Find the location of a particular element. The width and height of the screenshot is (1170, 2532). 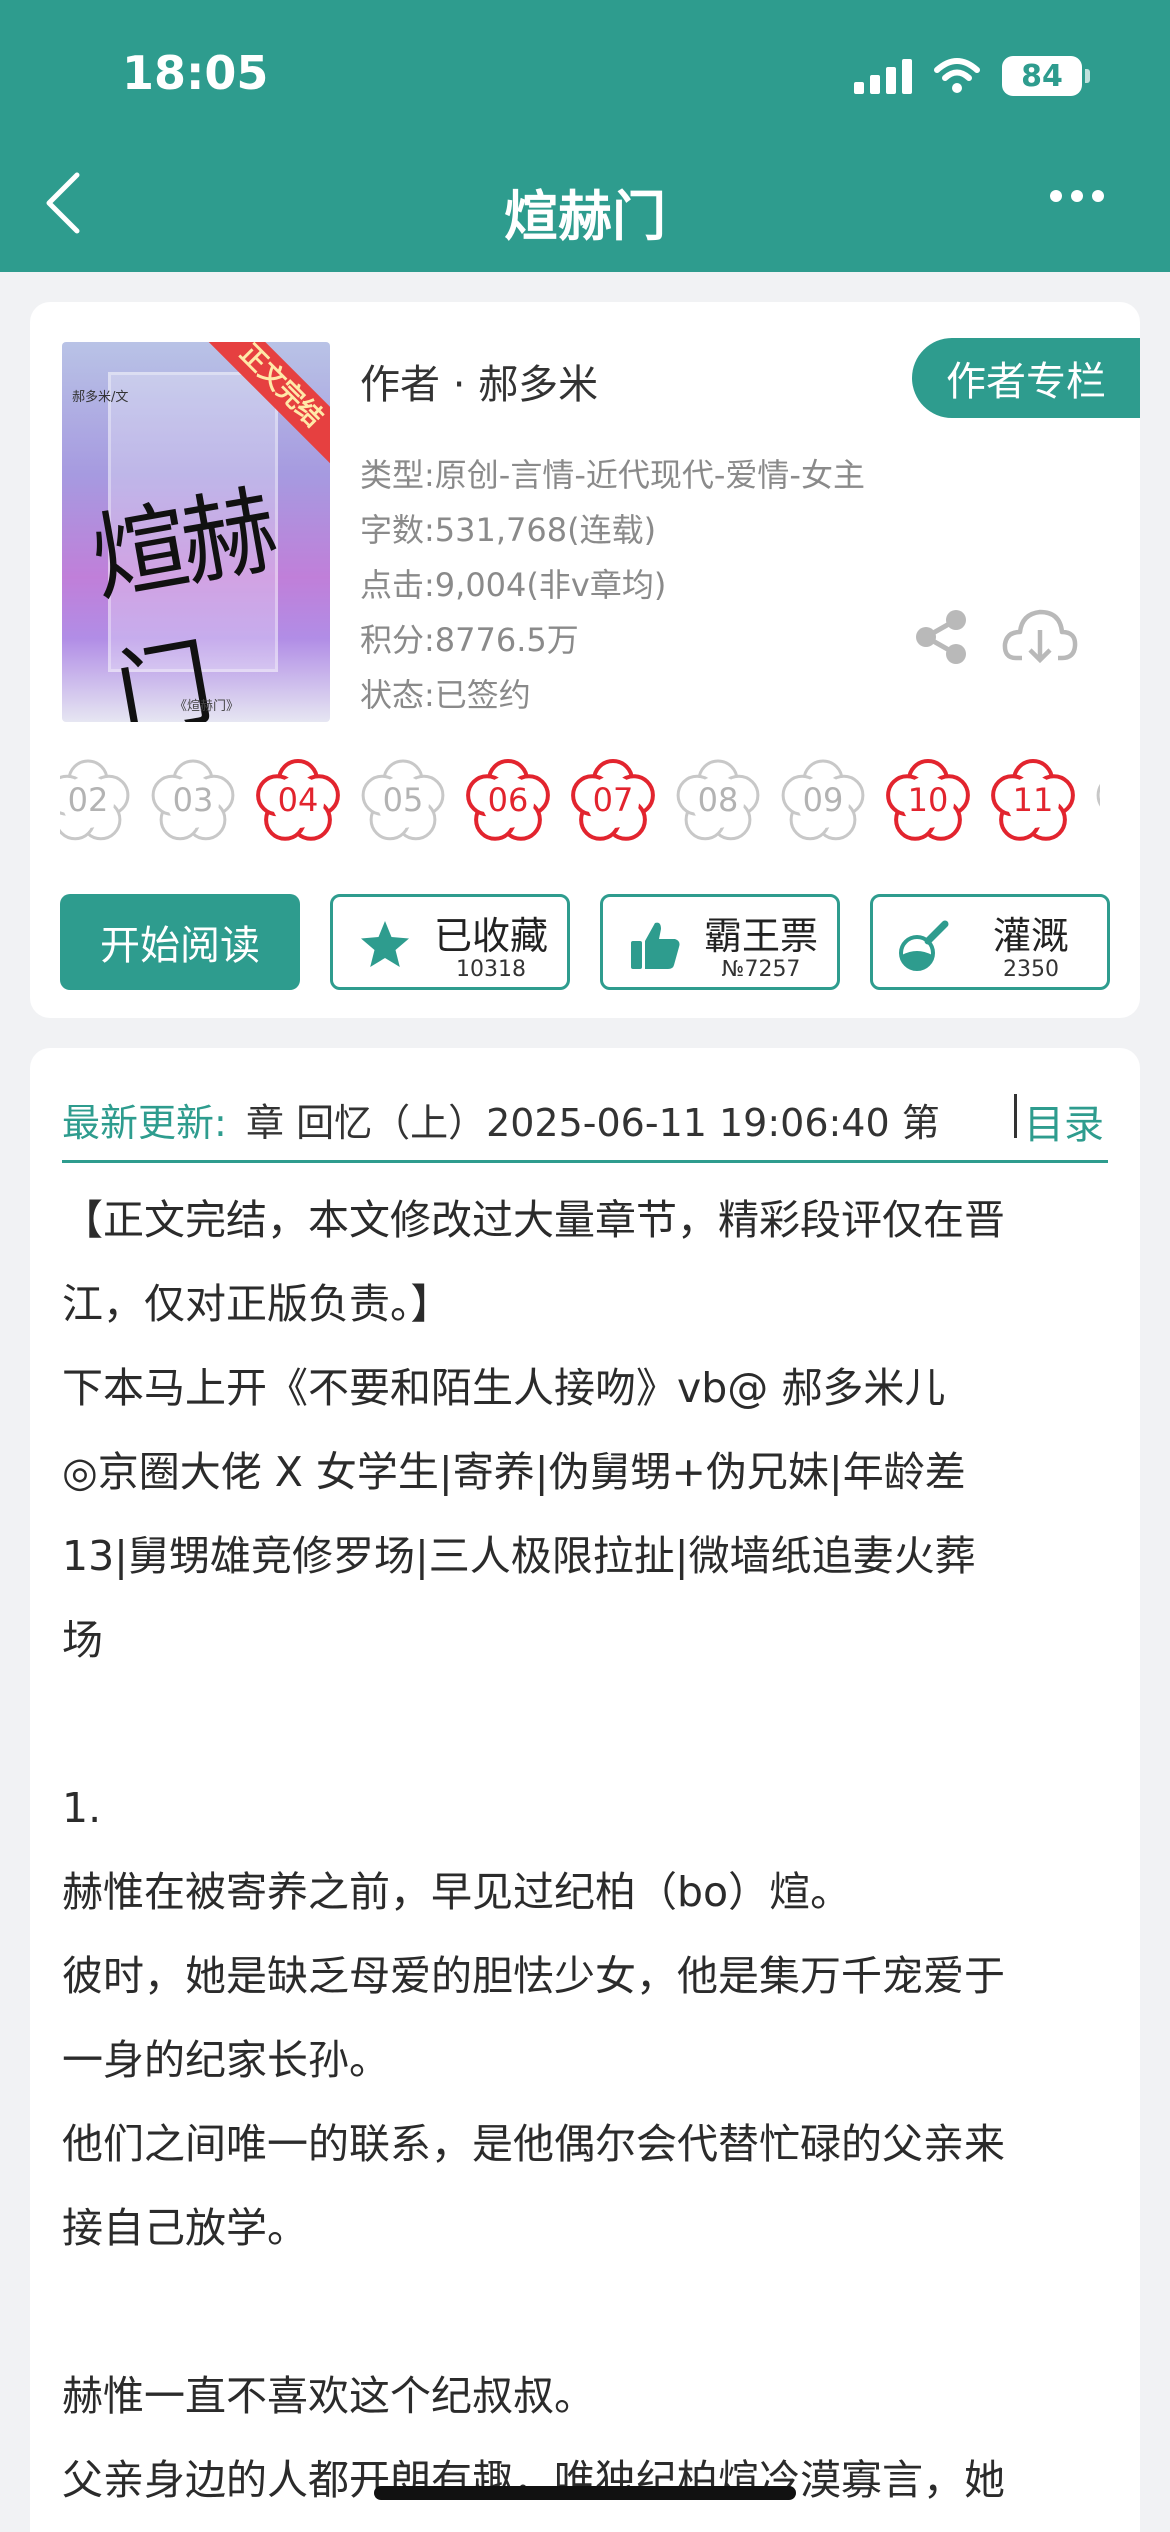

text-line: 父亲身边的人都开朗有趣，唯独纪柏煊冷漠寡言，她 is located at coordinates (533, 2480).